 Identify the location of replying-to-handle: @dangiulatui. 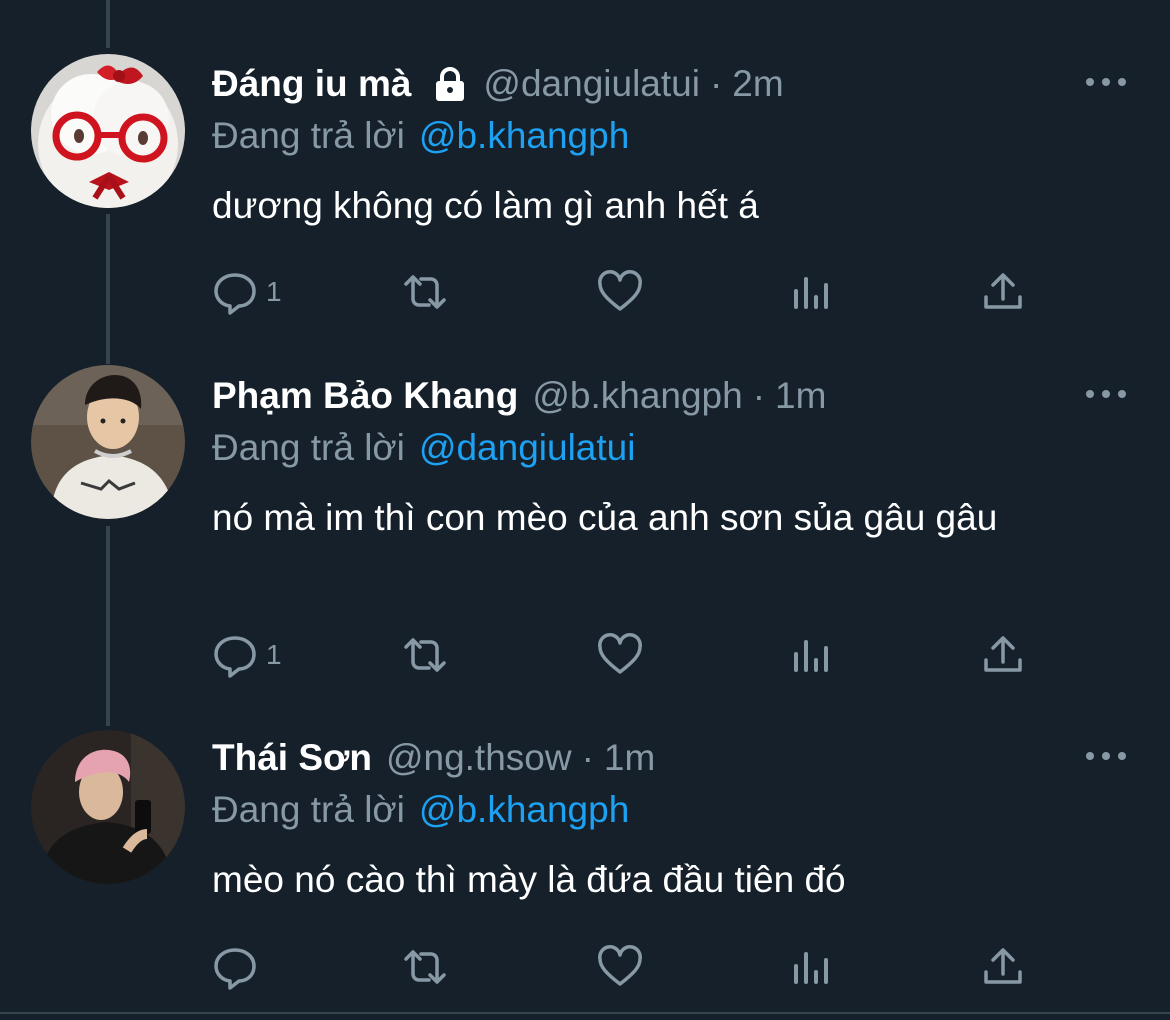
(527, 447).